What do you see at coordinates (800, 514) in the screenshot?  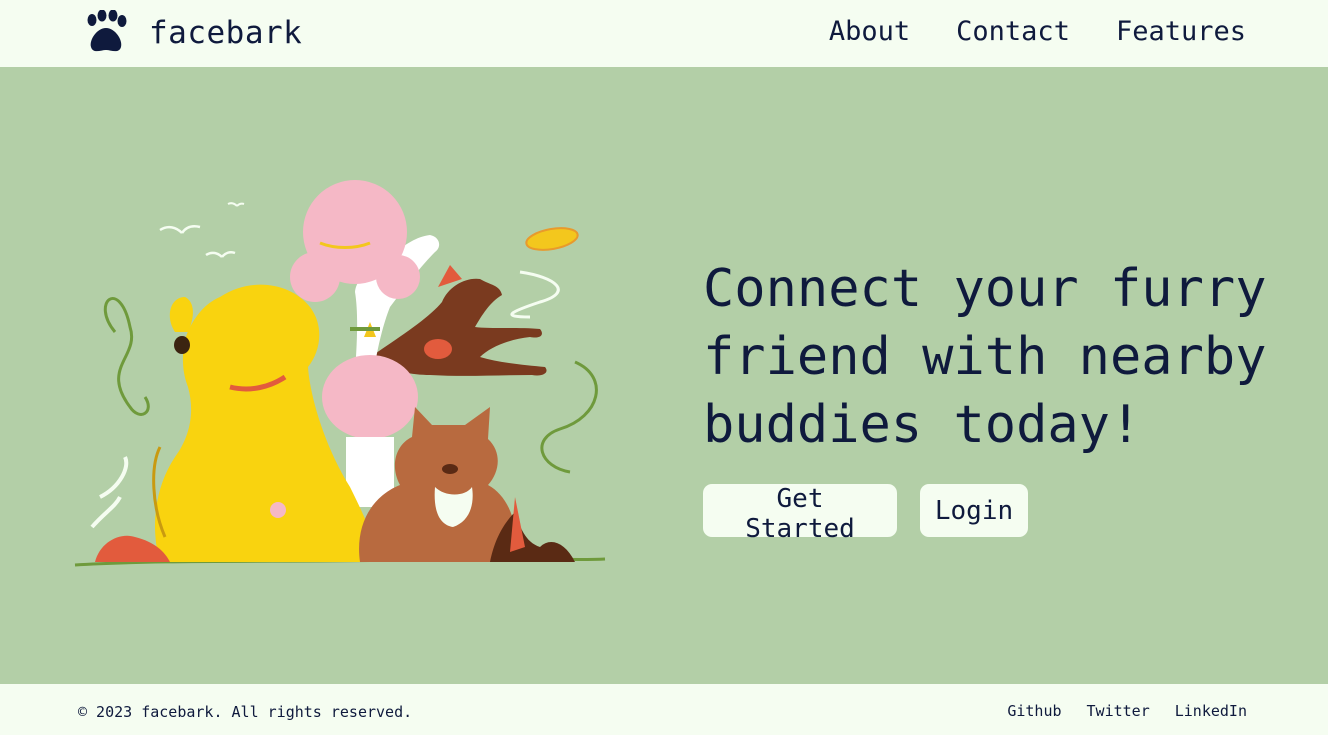 I see `get-started-button: Get Started` at bounding box center [800, 514].